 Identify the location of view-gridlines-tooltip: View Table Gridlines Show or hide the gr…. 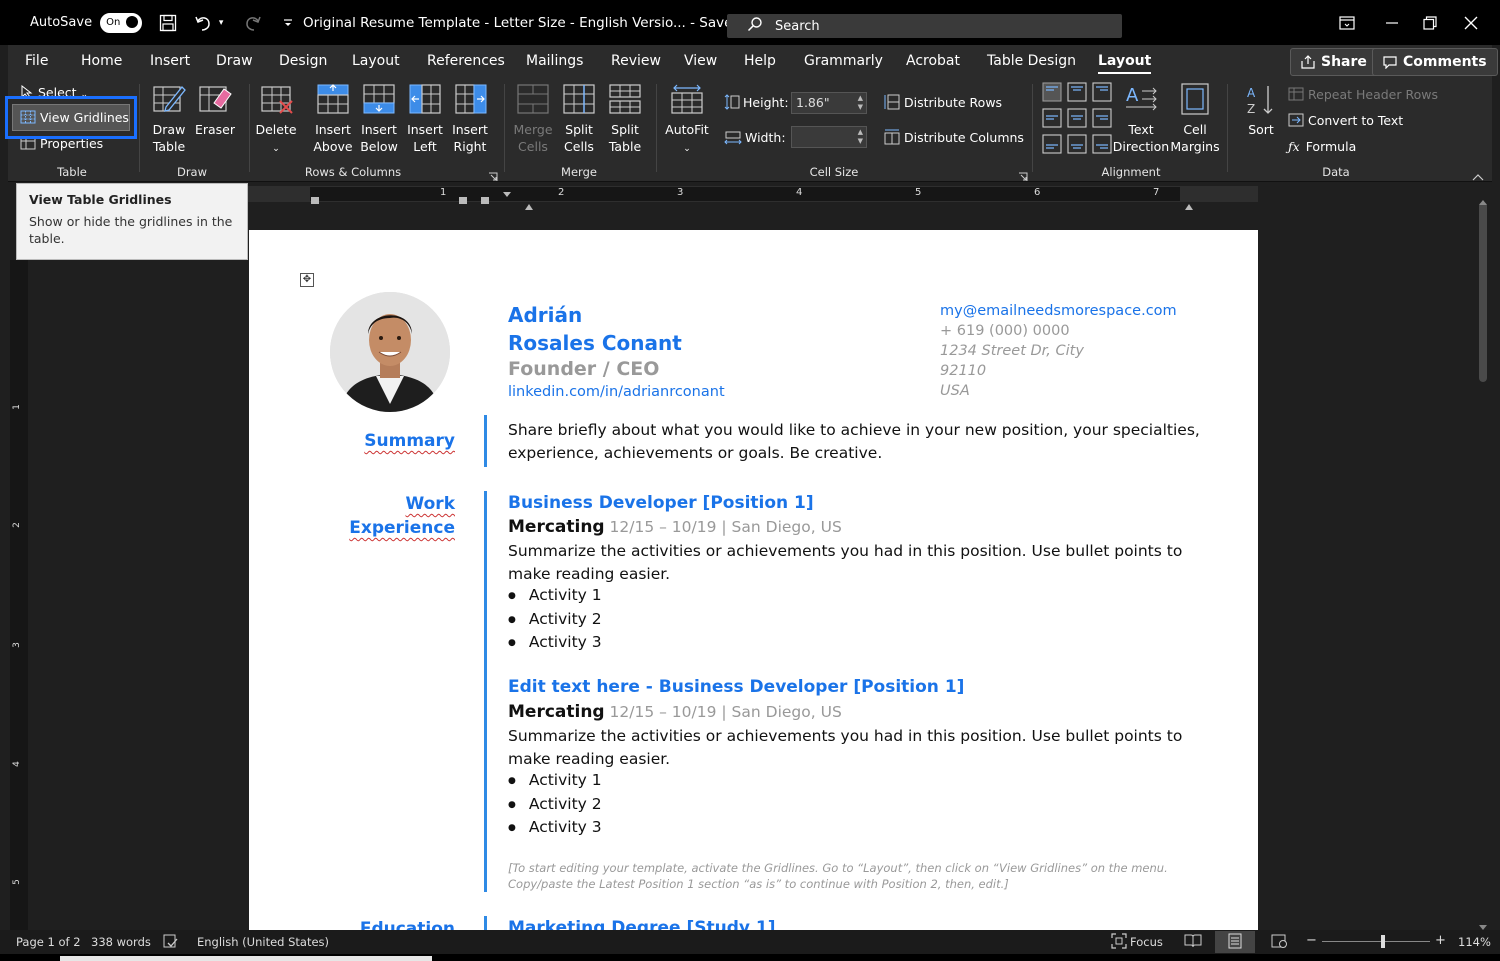
(132, 221).